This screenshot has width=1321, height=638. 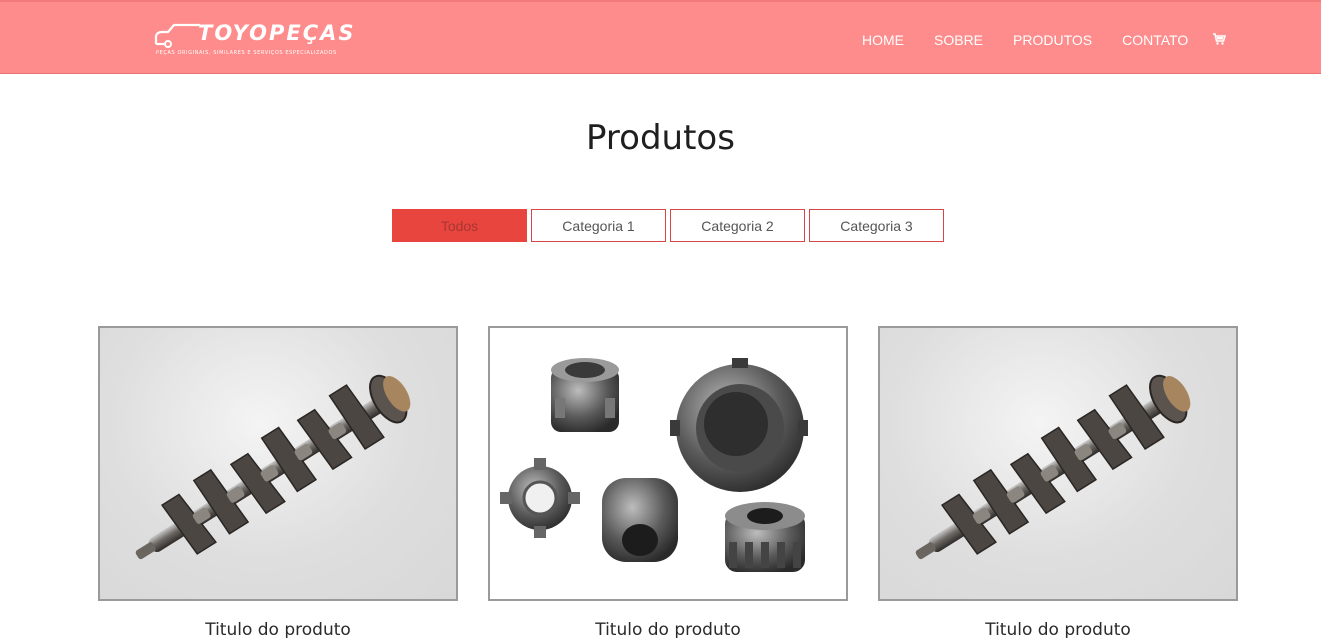 I want to click on main-nav: HOME SOBRE PRODUTOS CONTATO, so click(x=1040, y=40).